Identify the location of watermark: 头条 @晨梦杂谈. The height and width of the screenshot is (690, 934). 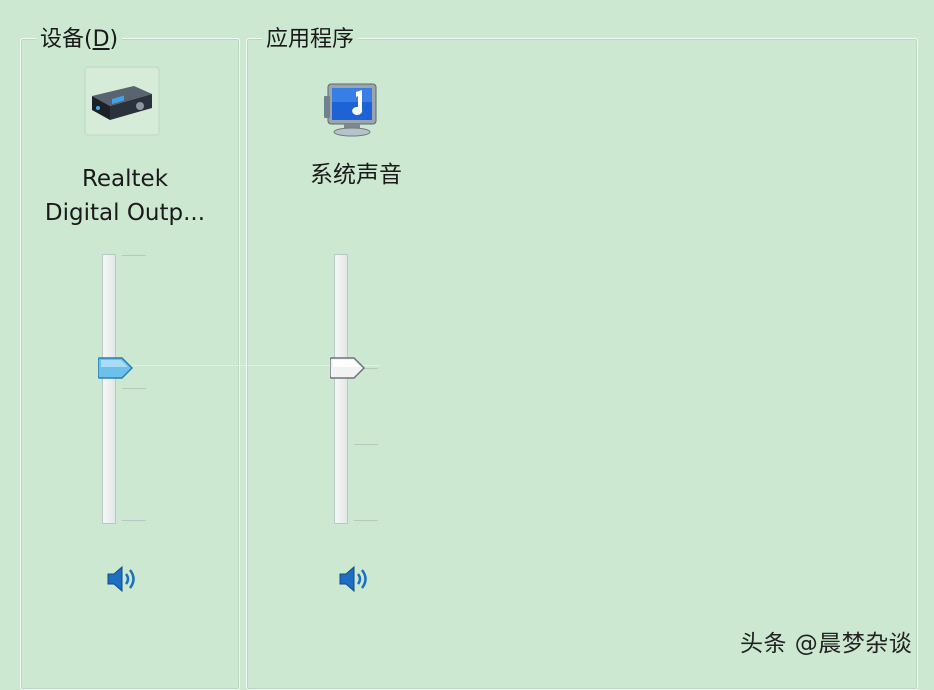
(826, 644).